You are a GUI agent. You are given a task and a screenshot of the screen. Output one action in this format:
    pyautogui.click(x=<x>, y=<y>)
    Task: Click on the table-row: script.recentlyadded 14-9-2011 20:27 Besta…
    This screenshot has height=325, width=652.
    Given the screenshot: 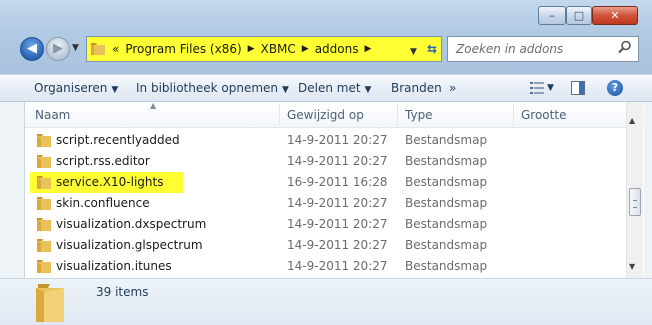 What is the action you would take?
    pyautogui.click(x=325, y=140)
    